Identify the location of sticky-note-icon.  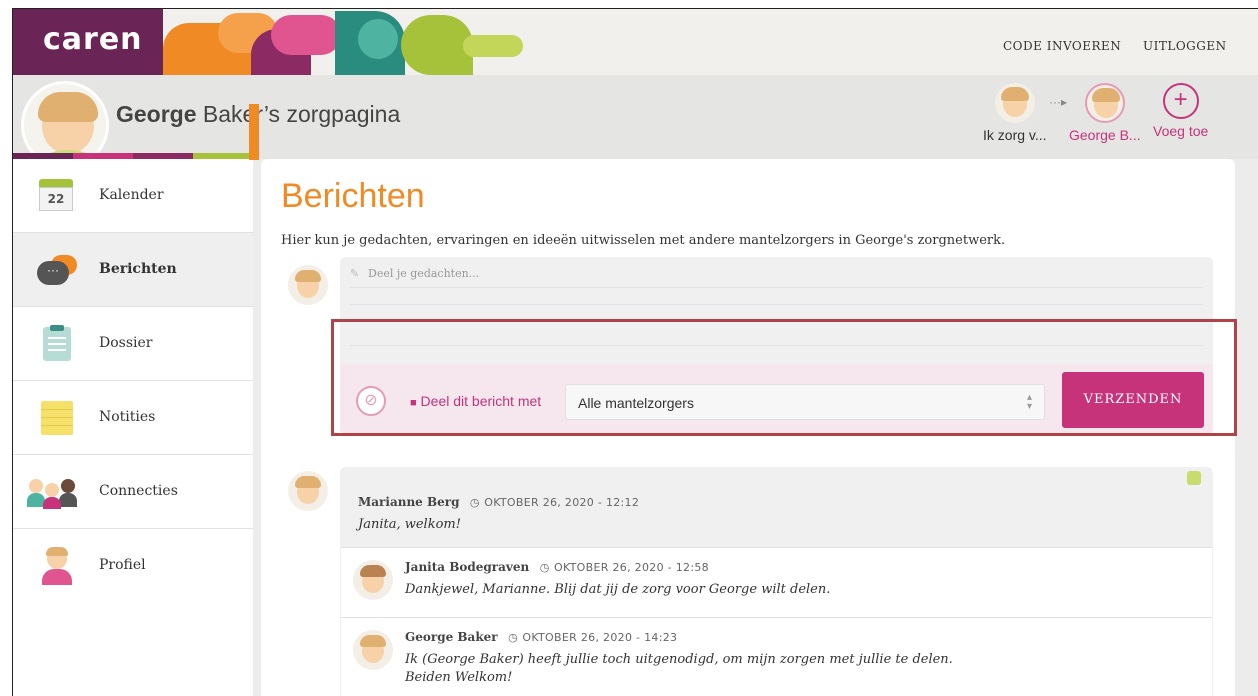
(57, 418).